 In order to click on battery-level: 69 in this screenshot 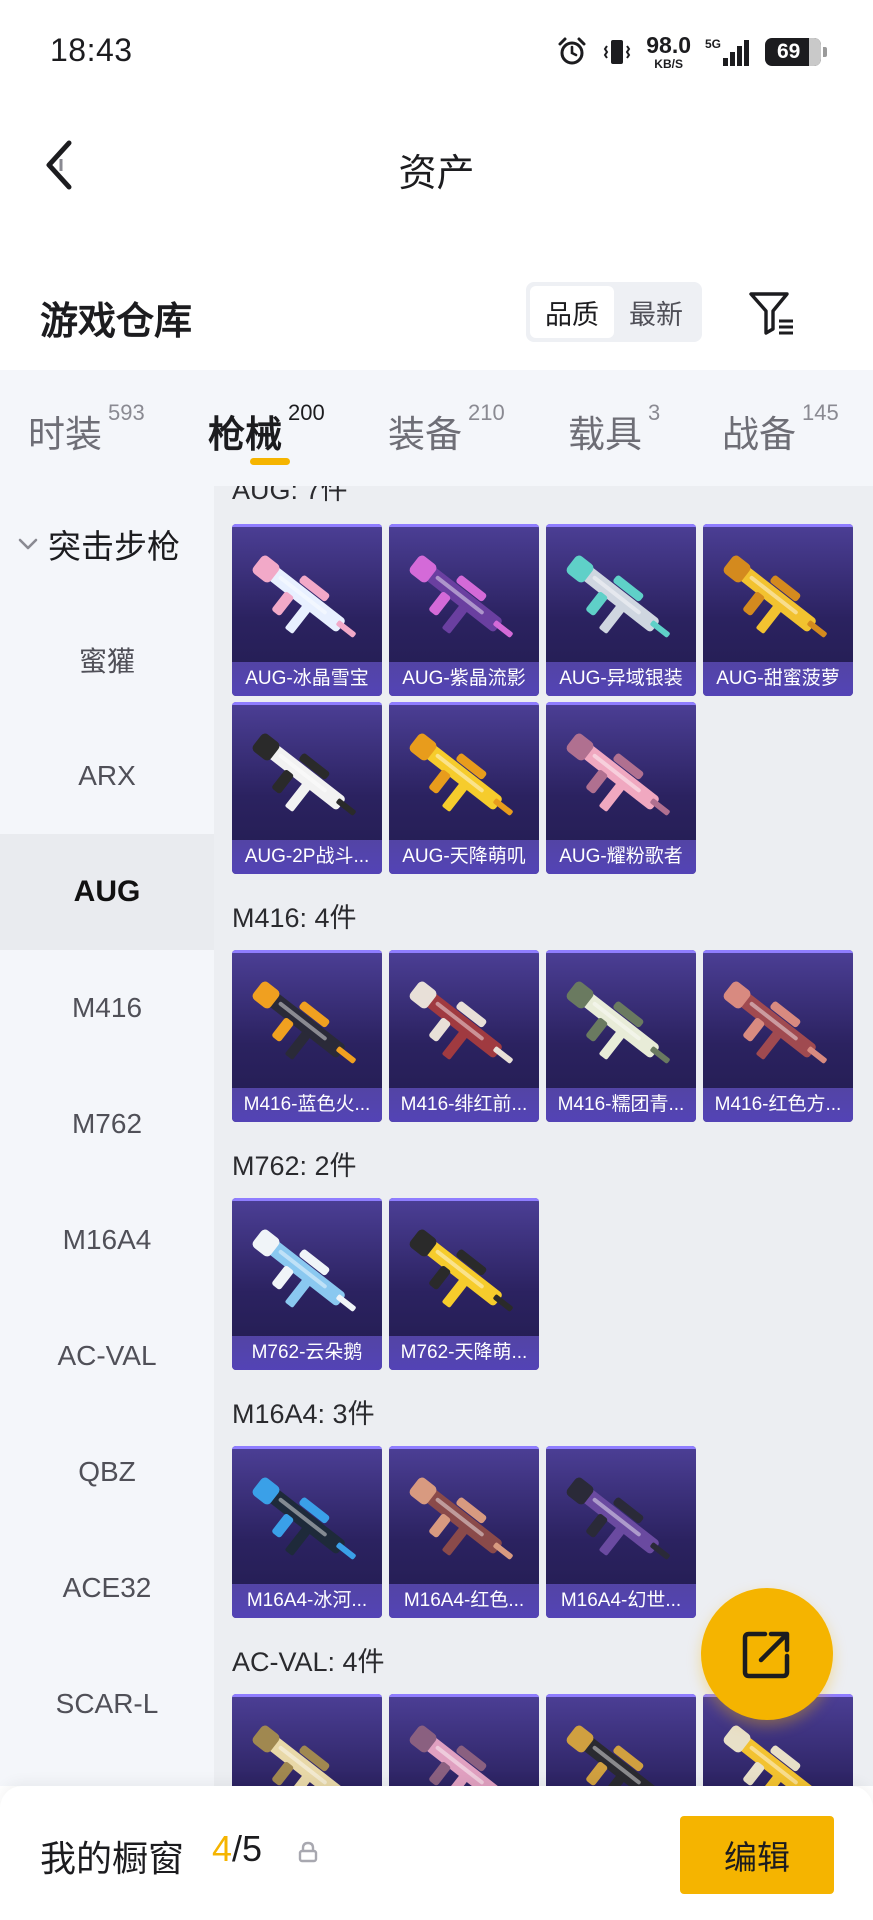, I will do `click(789, 51)`.